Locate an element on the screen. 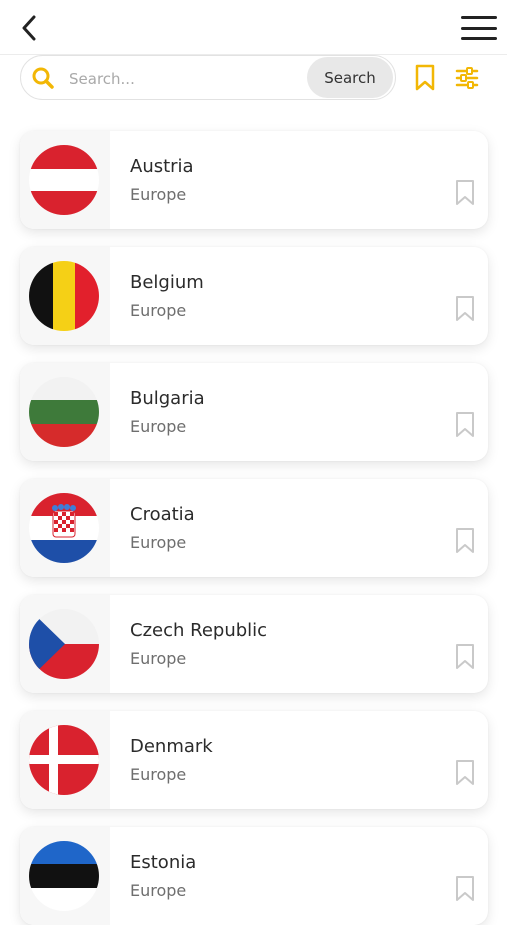 This screenshot has height=925, width=507. search-bar: Search is located at coordinates (208, 77).